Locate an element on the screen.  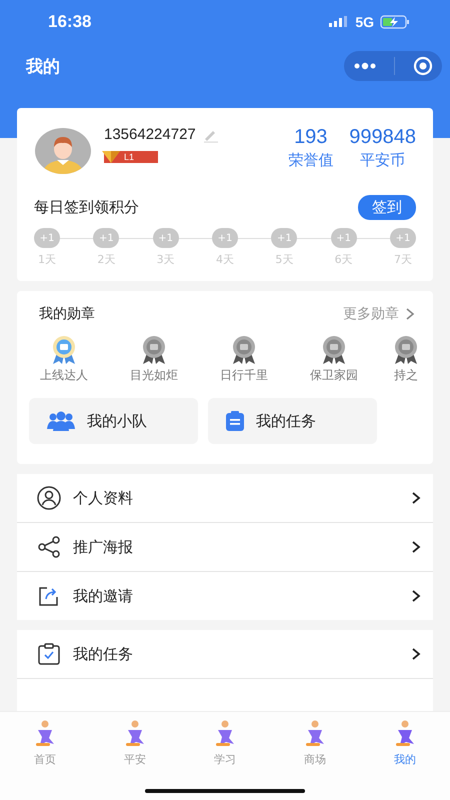
signal-icon is located at coordinates (339, 22).